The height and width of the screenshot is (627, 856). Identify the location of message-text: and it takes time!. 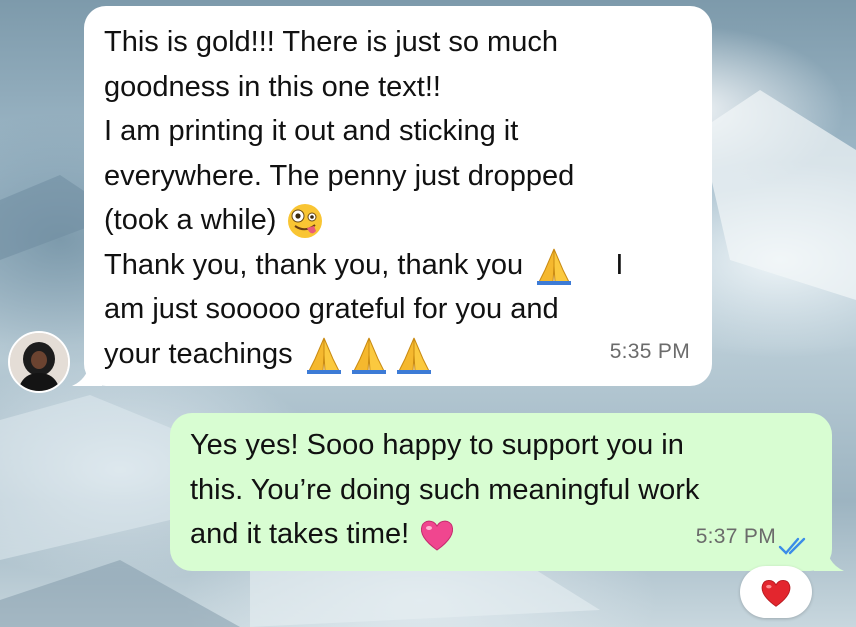
(300, 534).